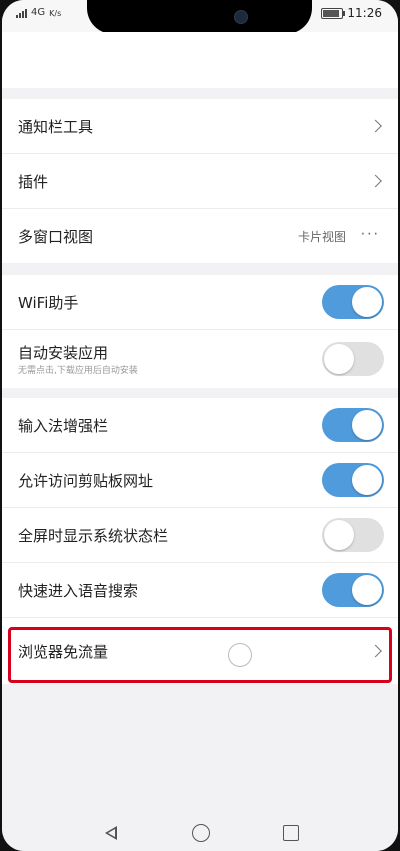 The image size is (400, 851). Describe the element at coordinates (241, 17) in the screenshot. I see `front-camera` at that location.